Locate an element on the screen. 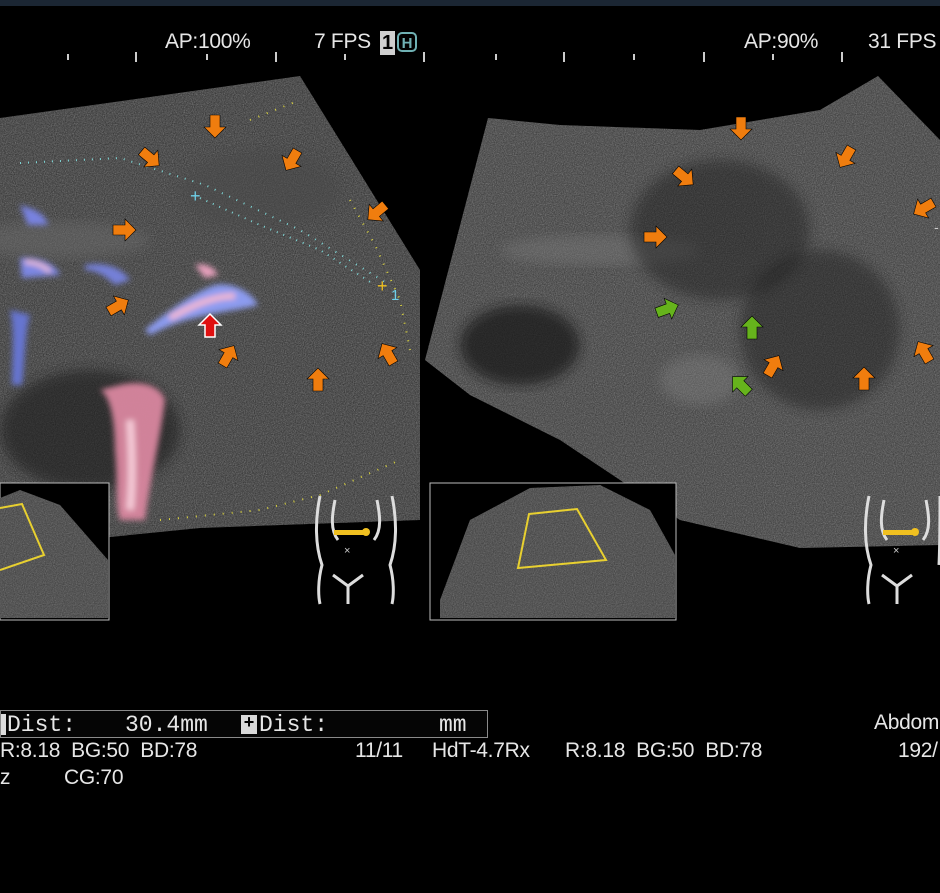 The image size is (940, 893). right-frame-rate: 31 FPS is located at coordinates (902, 41).